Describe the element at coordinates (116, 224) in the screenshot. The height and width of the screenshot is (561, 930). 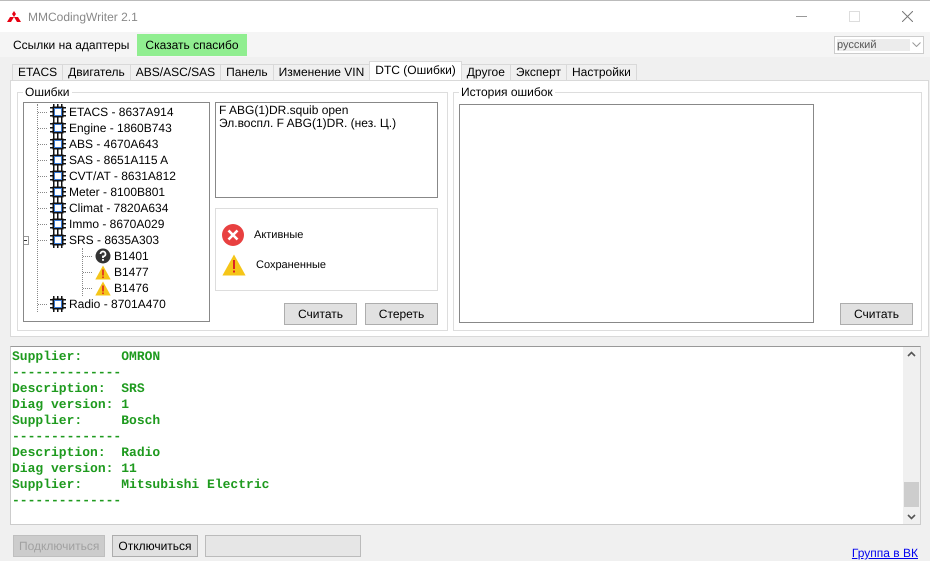
I see `module-item: Immo - 8670A029` at that location.